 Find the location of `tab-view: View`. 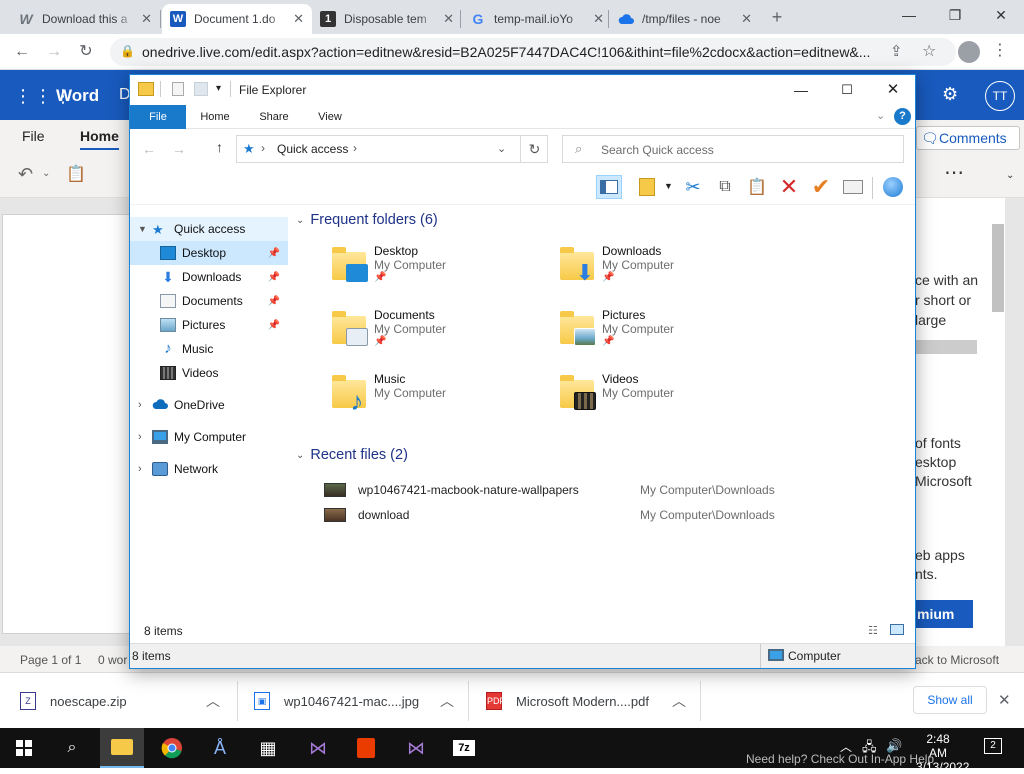

tab-view: View is located at coordinates (330, 117).